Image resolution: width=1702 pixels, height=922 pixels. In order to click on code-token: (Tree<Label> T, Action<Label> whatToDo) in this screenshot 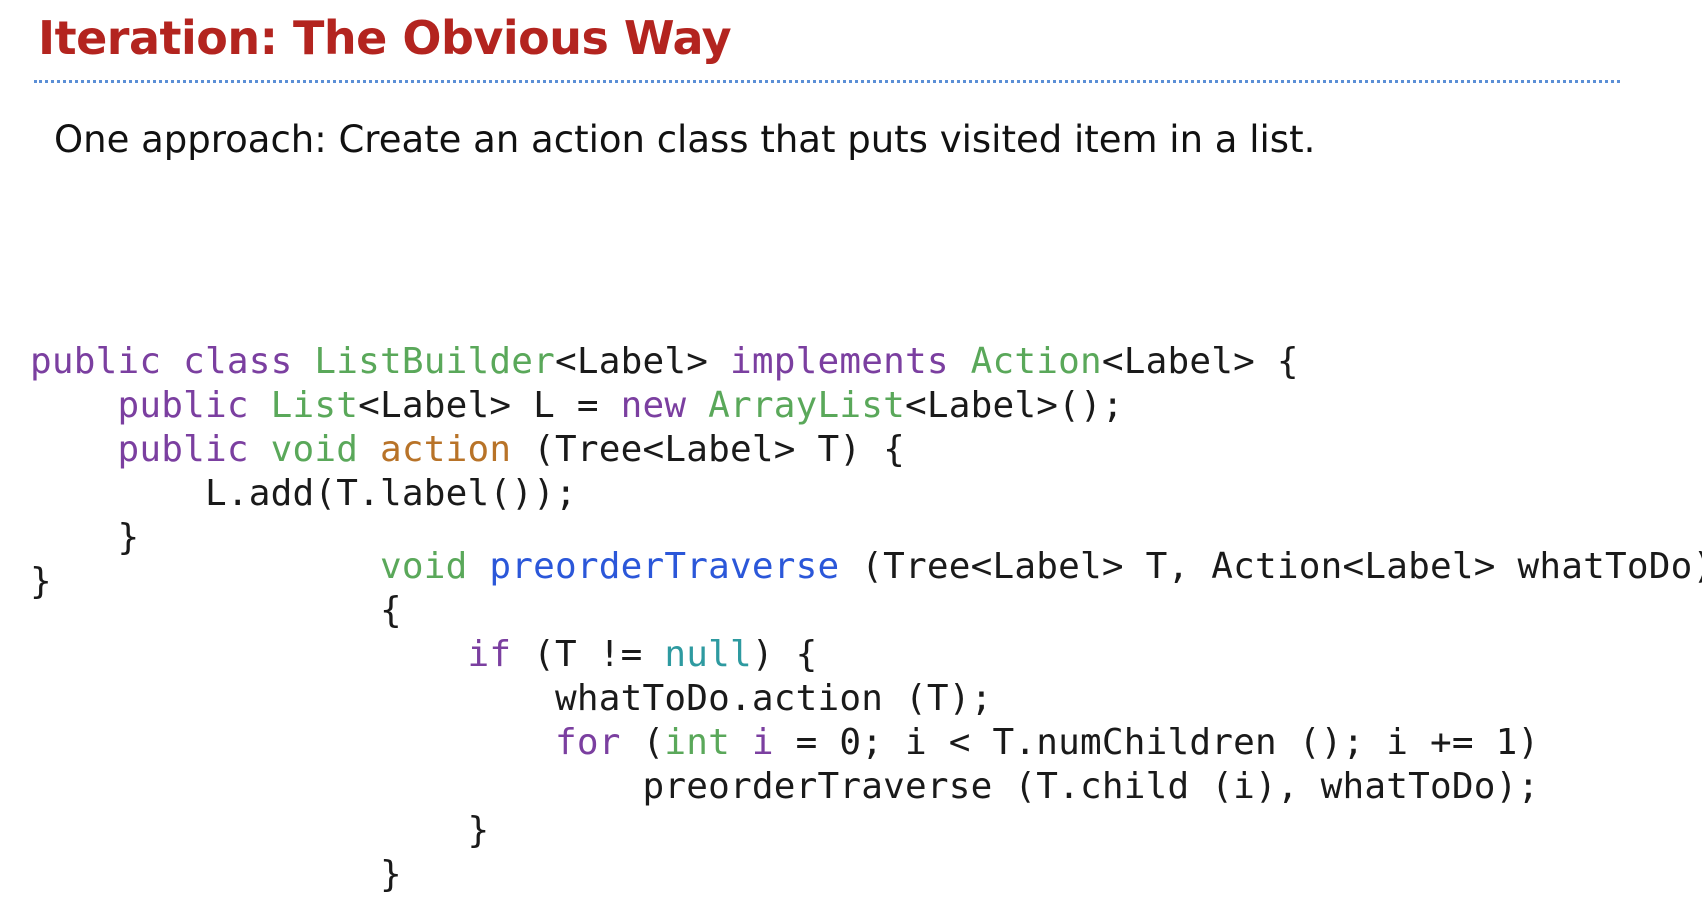, I will do `click(1270, 566)`.